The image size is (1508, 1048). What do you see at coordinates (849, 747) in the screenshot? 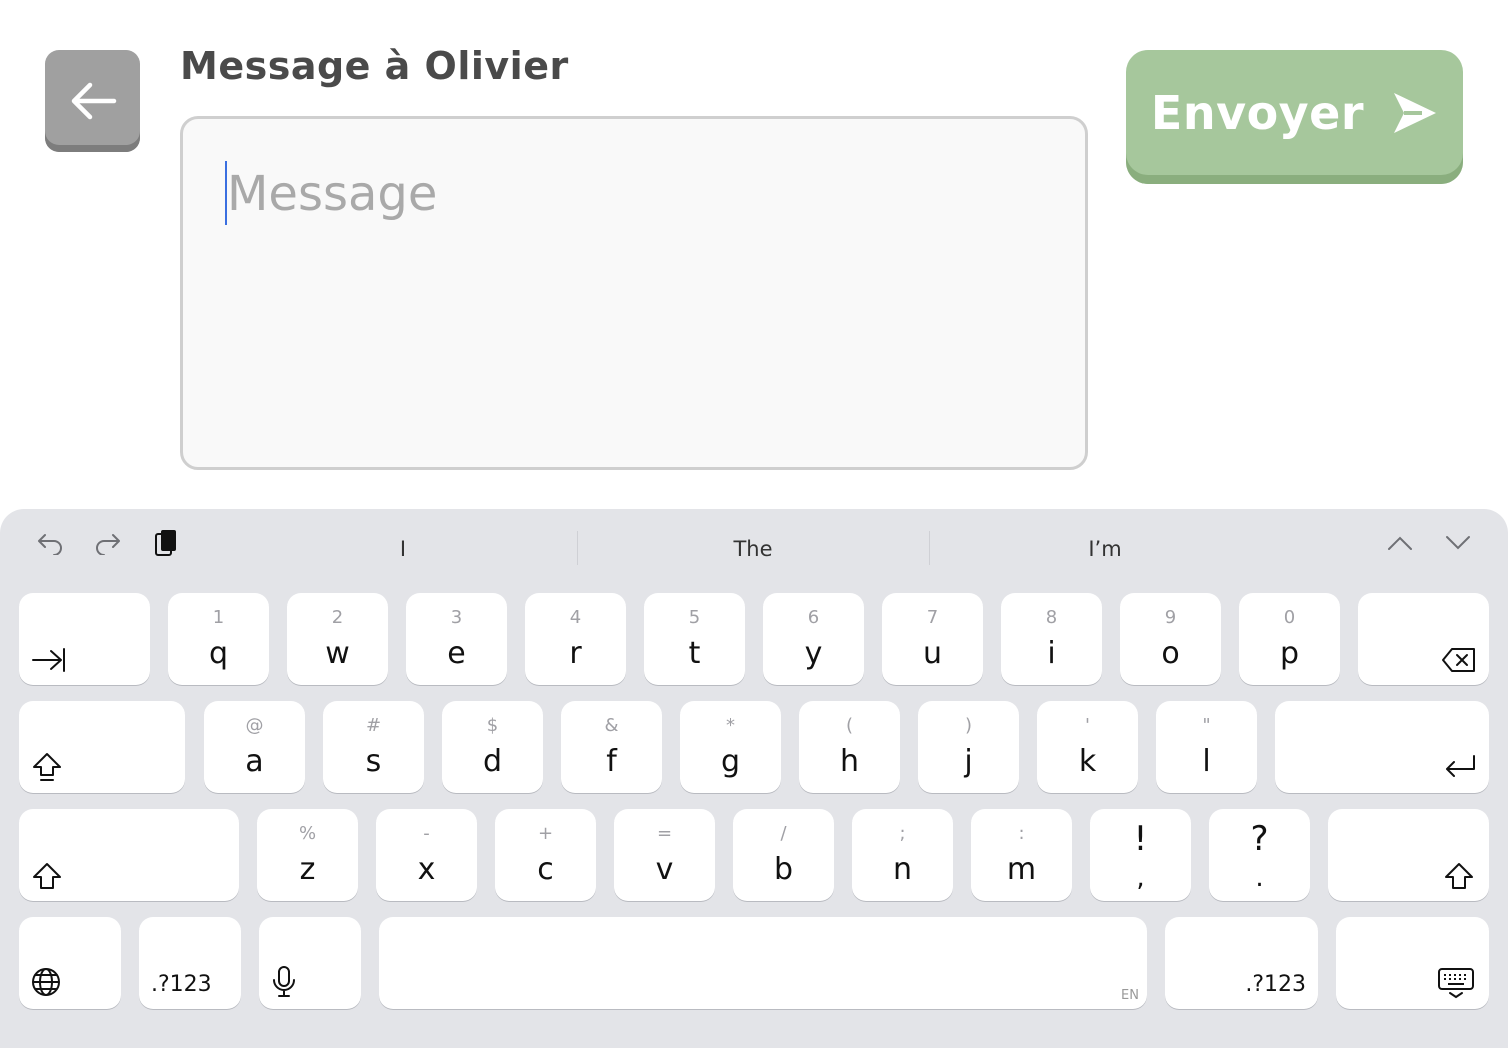
I see `key-h: (h` at bounding box center [849, 747].